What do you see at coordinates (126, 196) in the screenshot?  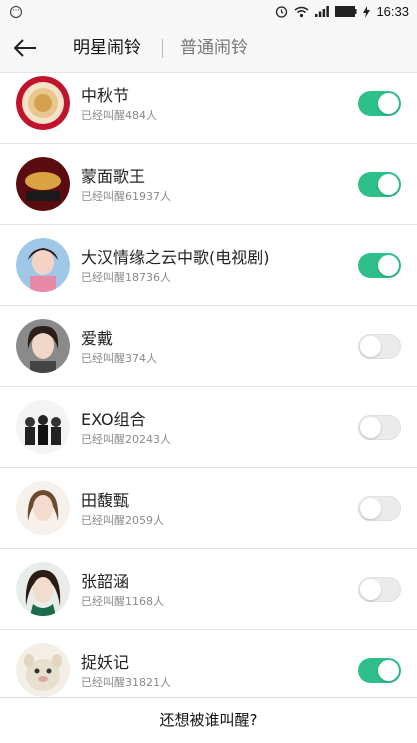 I see `item-wake-count: 已经叫醒61937人` at bounding box center [126, 196].